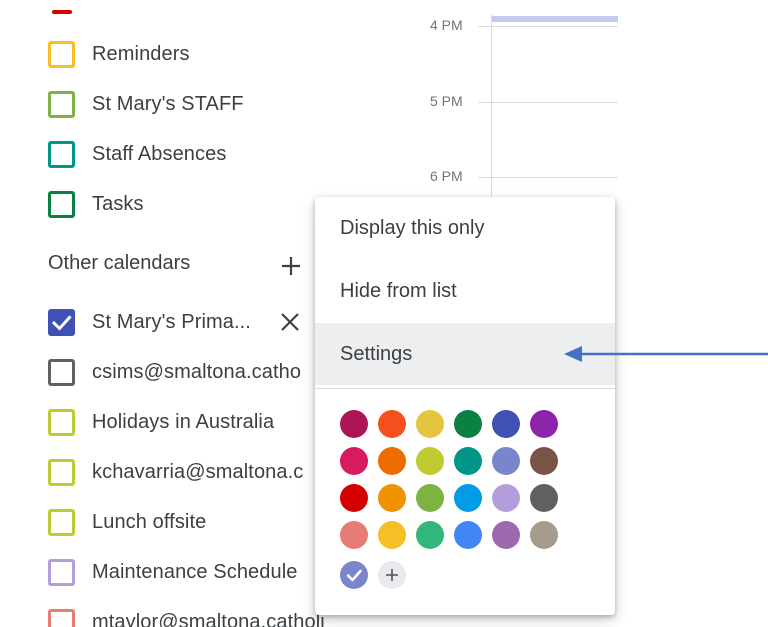 The image size is (768, 627). I want to click on calendar-label: Reminders, so click(141, 53).